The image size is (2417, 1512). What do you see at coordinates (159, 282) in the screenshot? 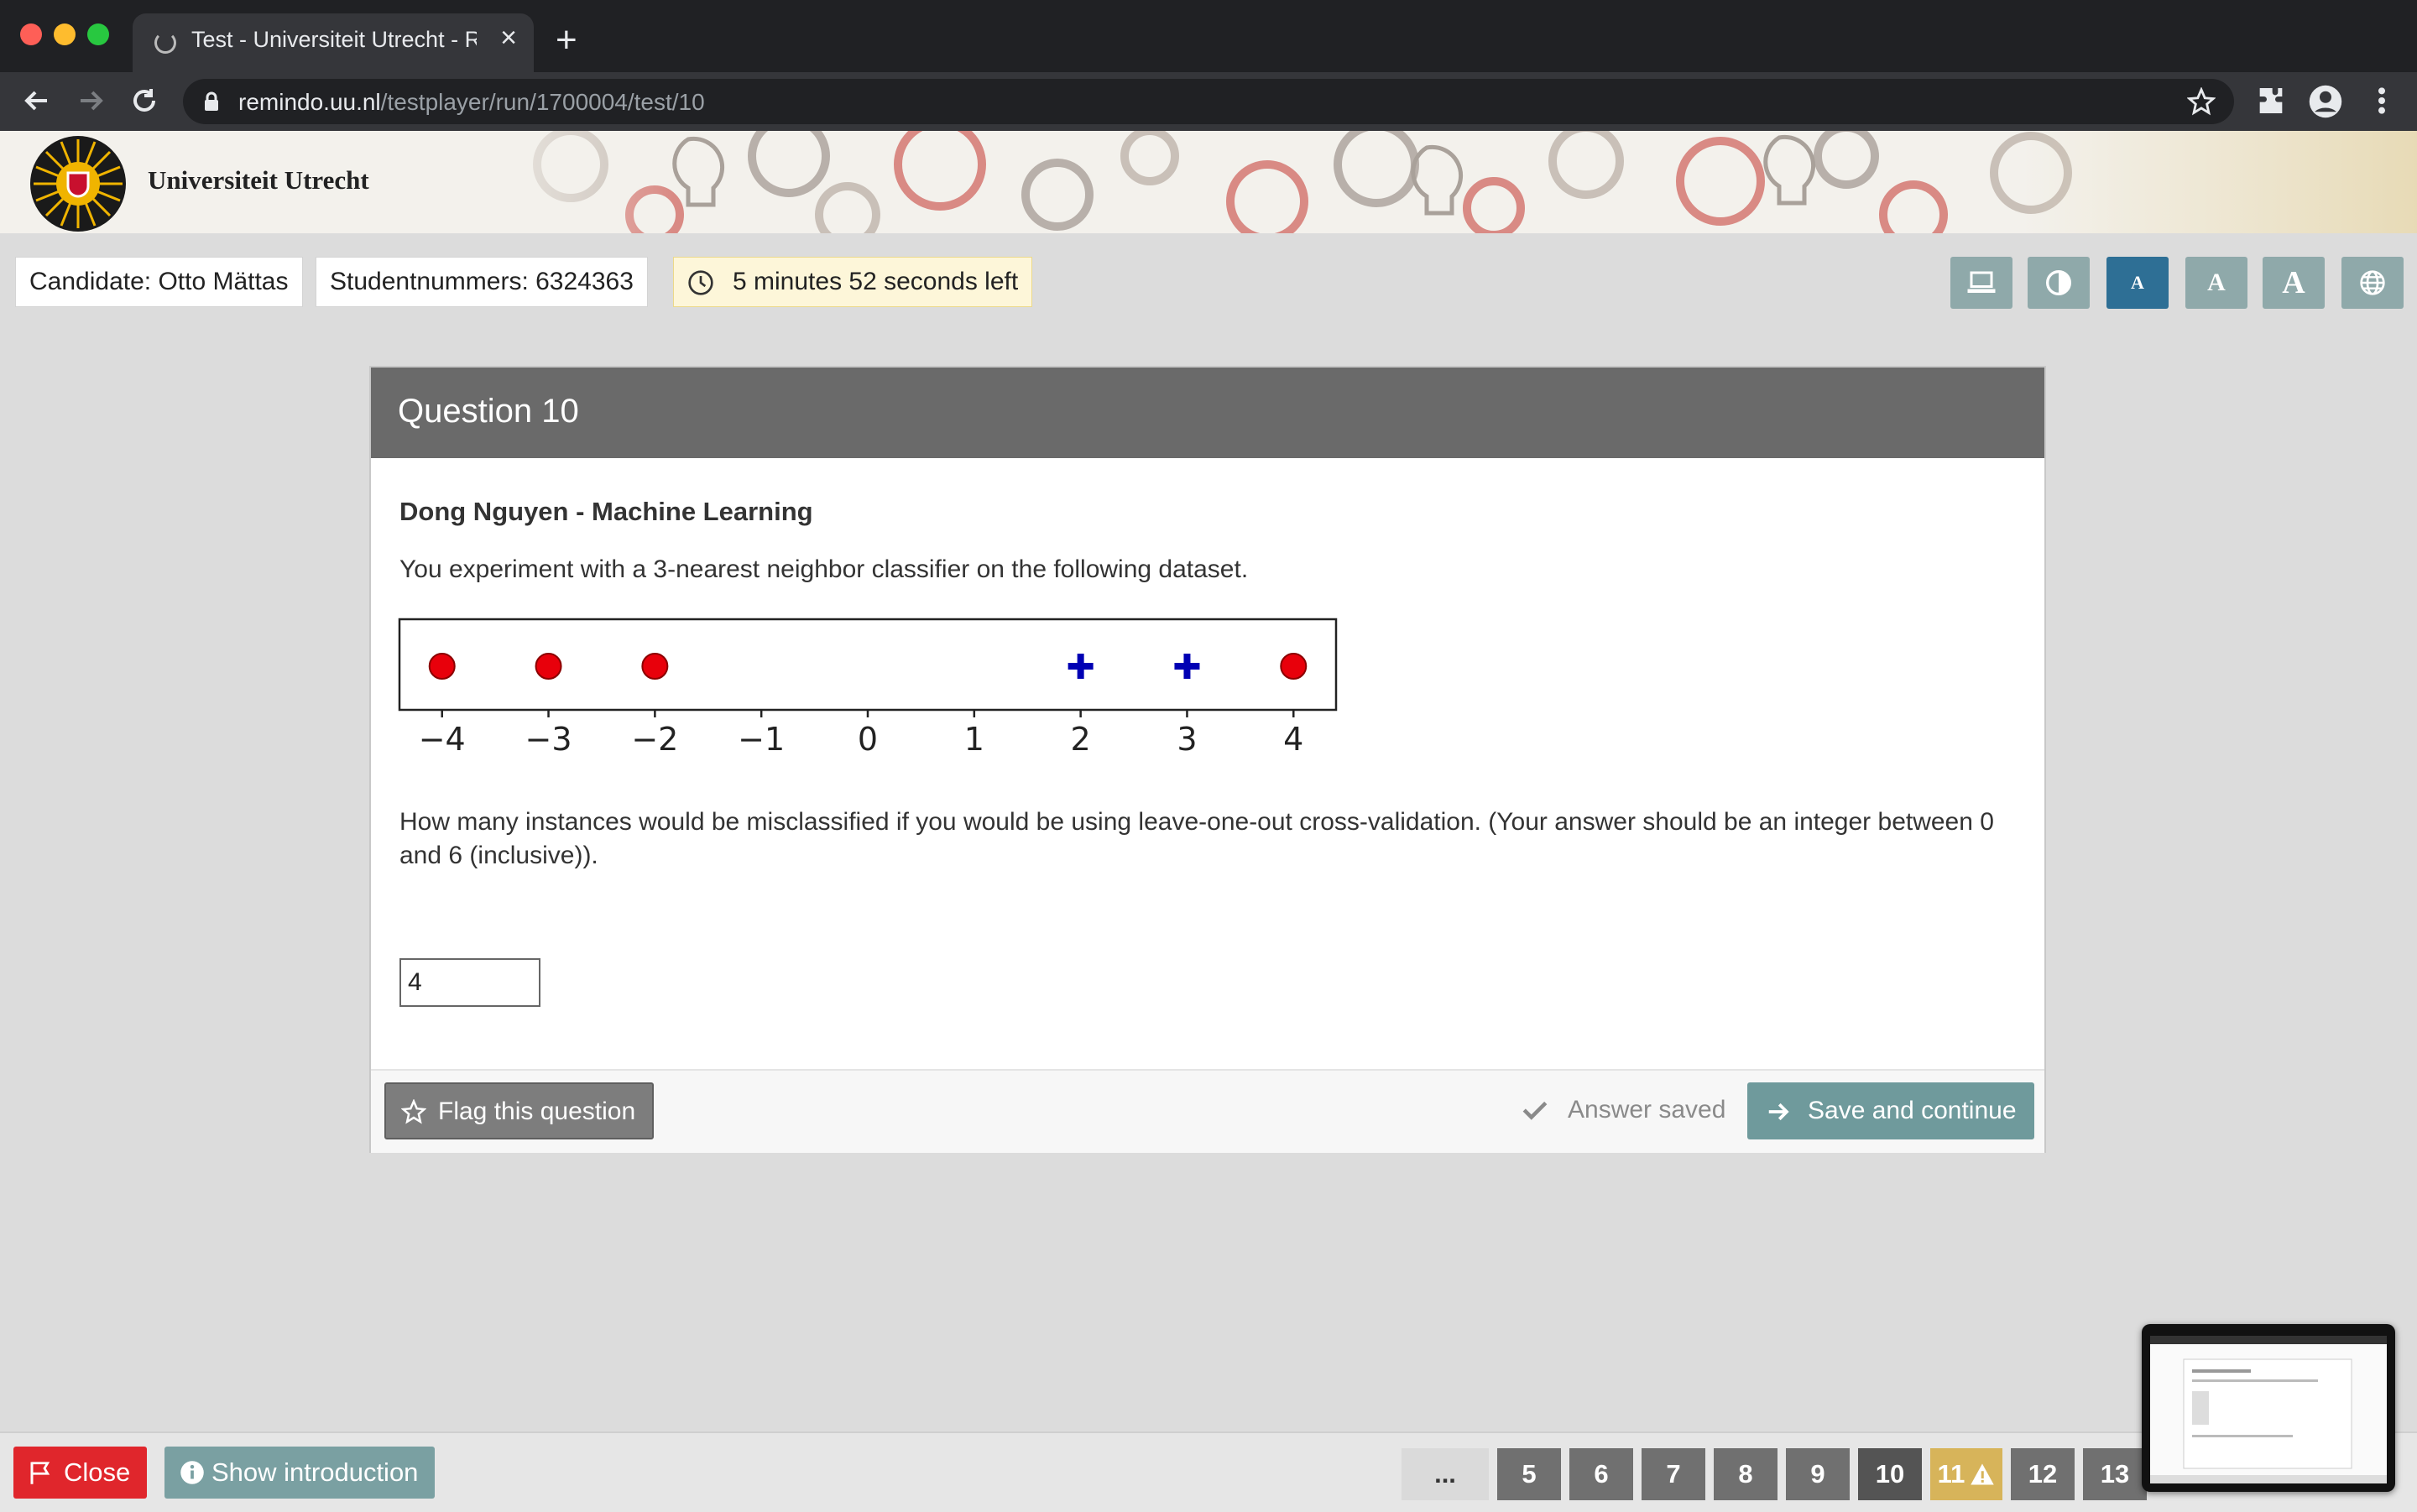
I see `candidate-name: Candidate: Otto Mättas` at bounding box center [159, 282].